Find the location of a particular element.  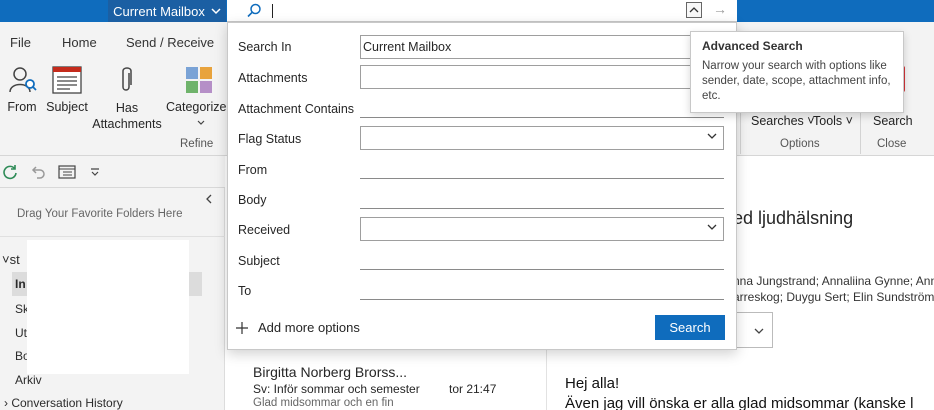

searches-label: Searches is located at coordinates (777, 121).